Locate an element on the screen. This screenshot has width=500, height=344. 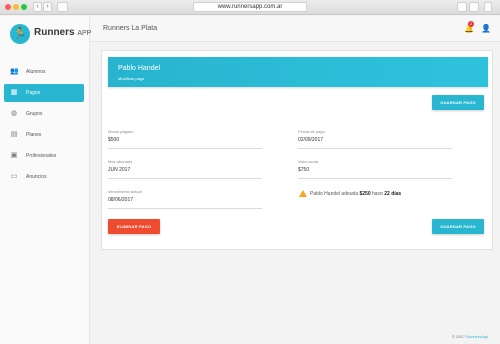
sidebar-item-pagos: ▦ Pagos is located at coordinates (44, 93).